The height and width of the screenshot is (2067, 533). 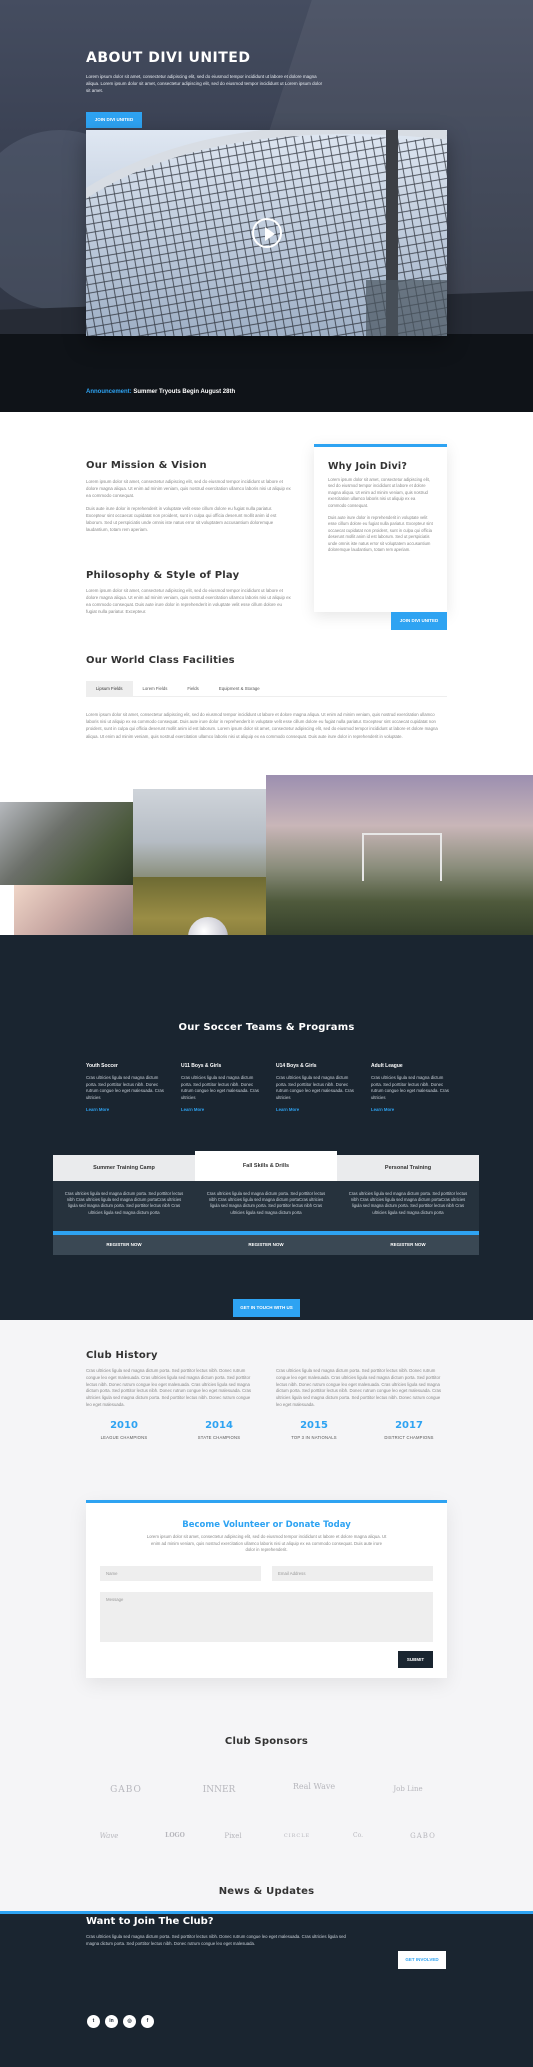 What do you see at coordinates (163, 575) in the screenshot?
I see `philosophy-title: Philosophy & Style of Play` at bounding box center [163, 575].